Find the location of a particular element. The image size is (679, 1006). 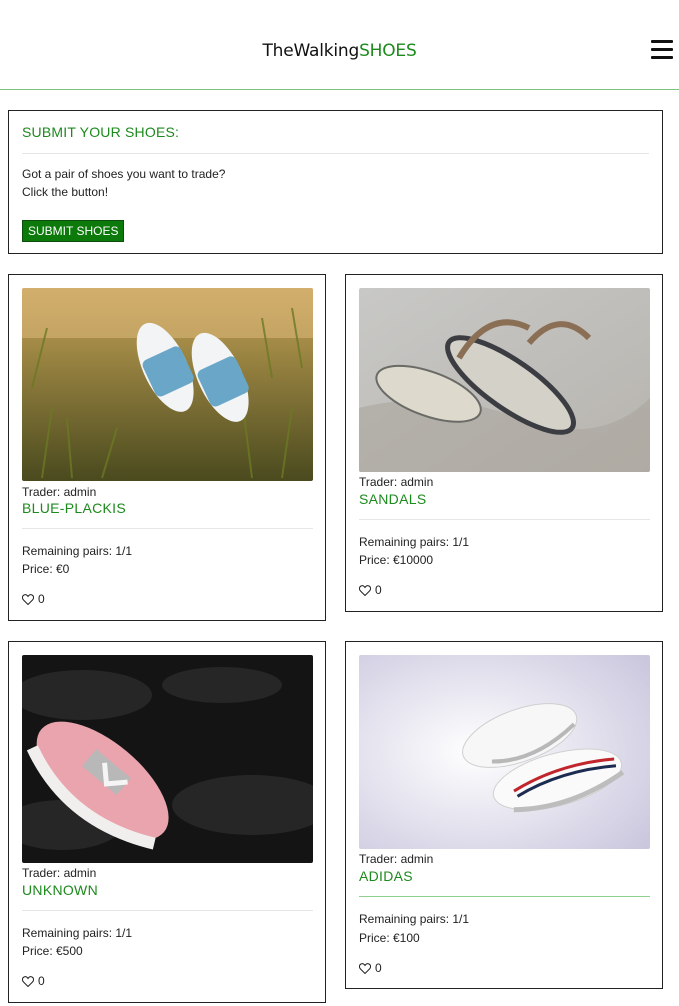

brand-main: TheWalking is located at coordinates (311, 51).